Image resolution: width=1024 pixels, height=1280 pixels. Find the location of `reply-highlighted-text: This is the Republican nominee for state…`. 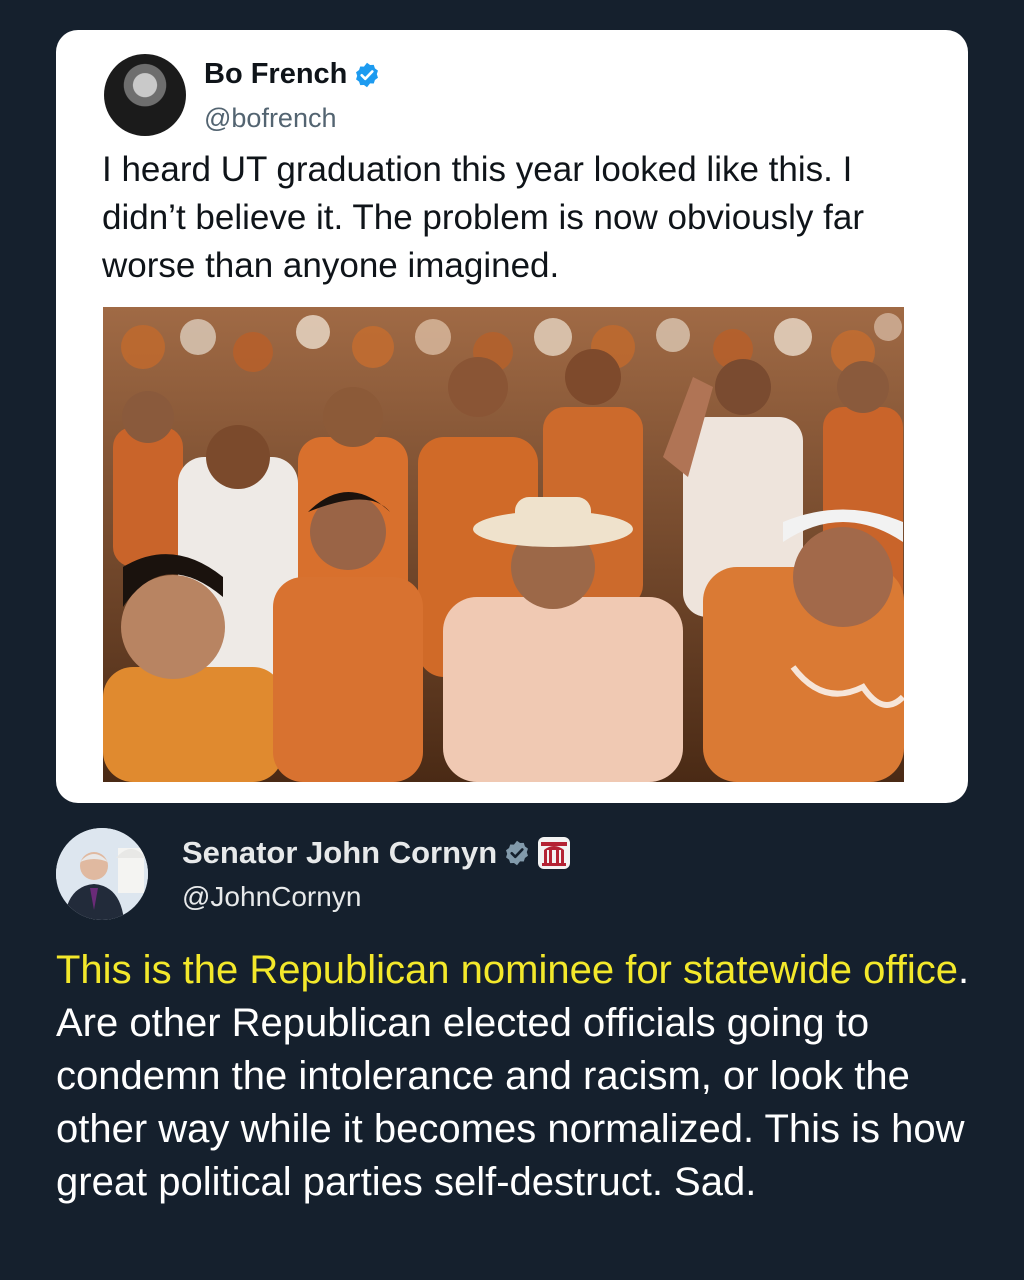

reply-highlighted-text: This is the Republican nominee for state… is located at coordinates (507, 970).